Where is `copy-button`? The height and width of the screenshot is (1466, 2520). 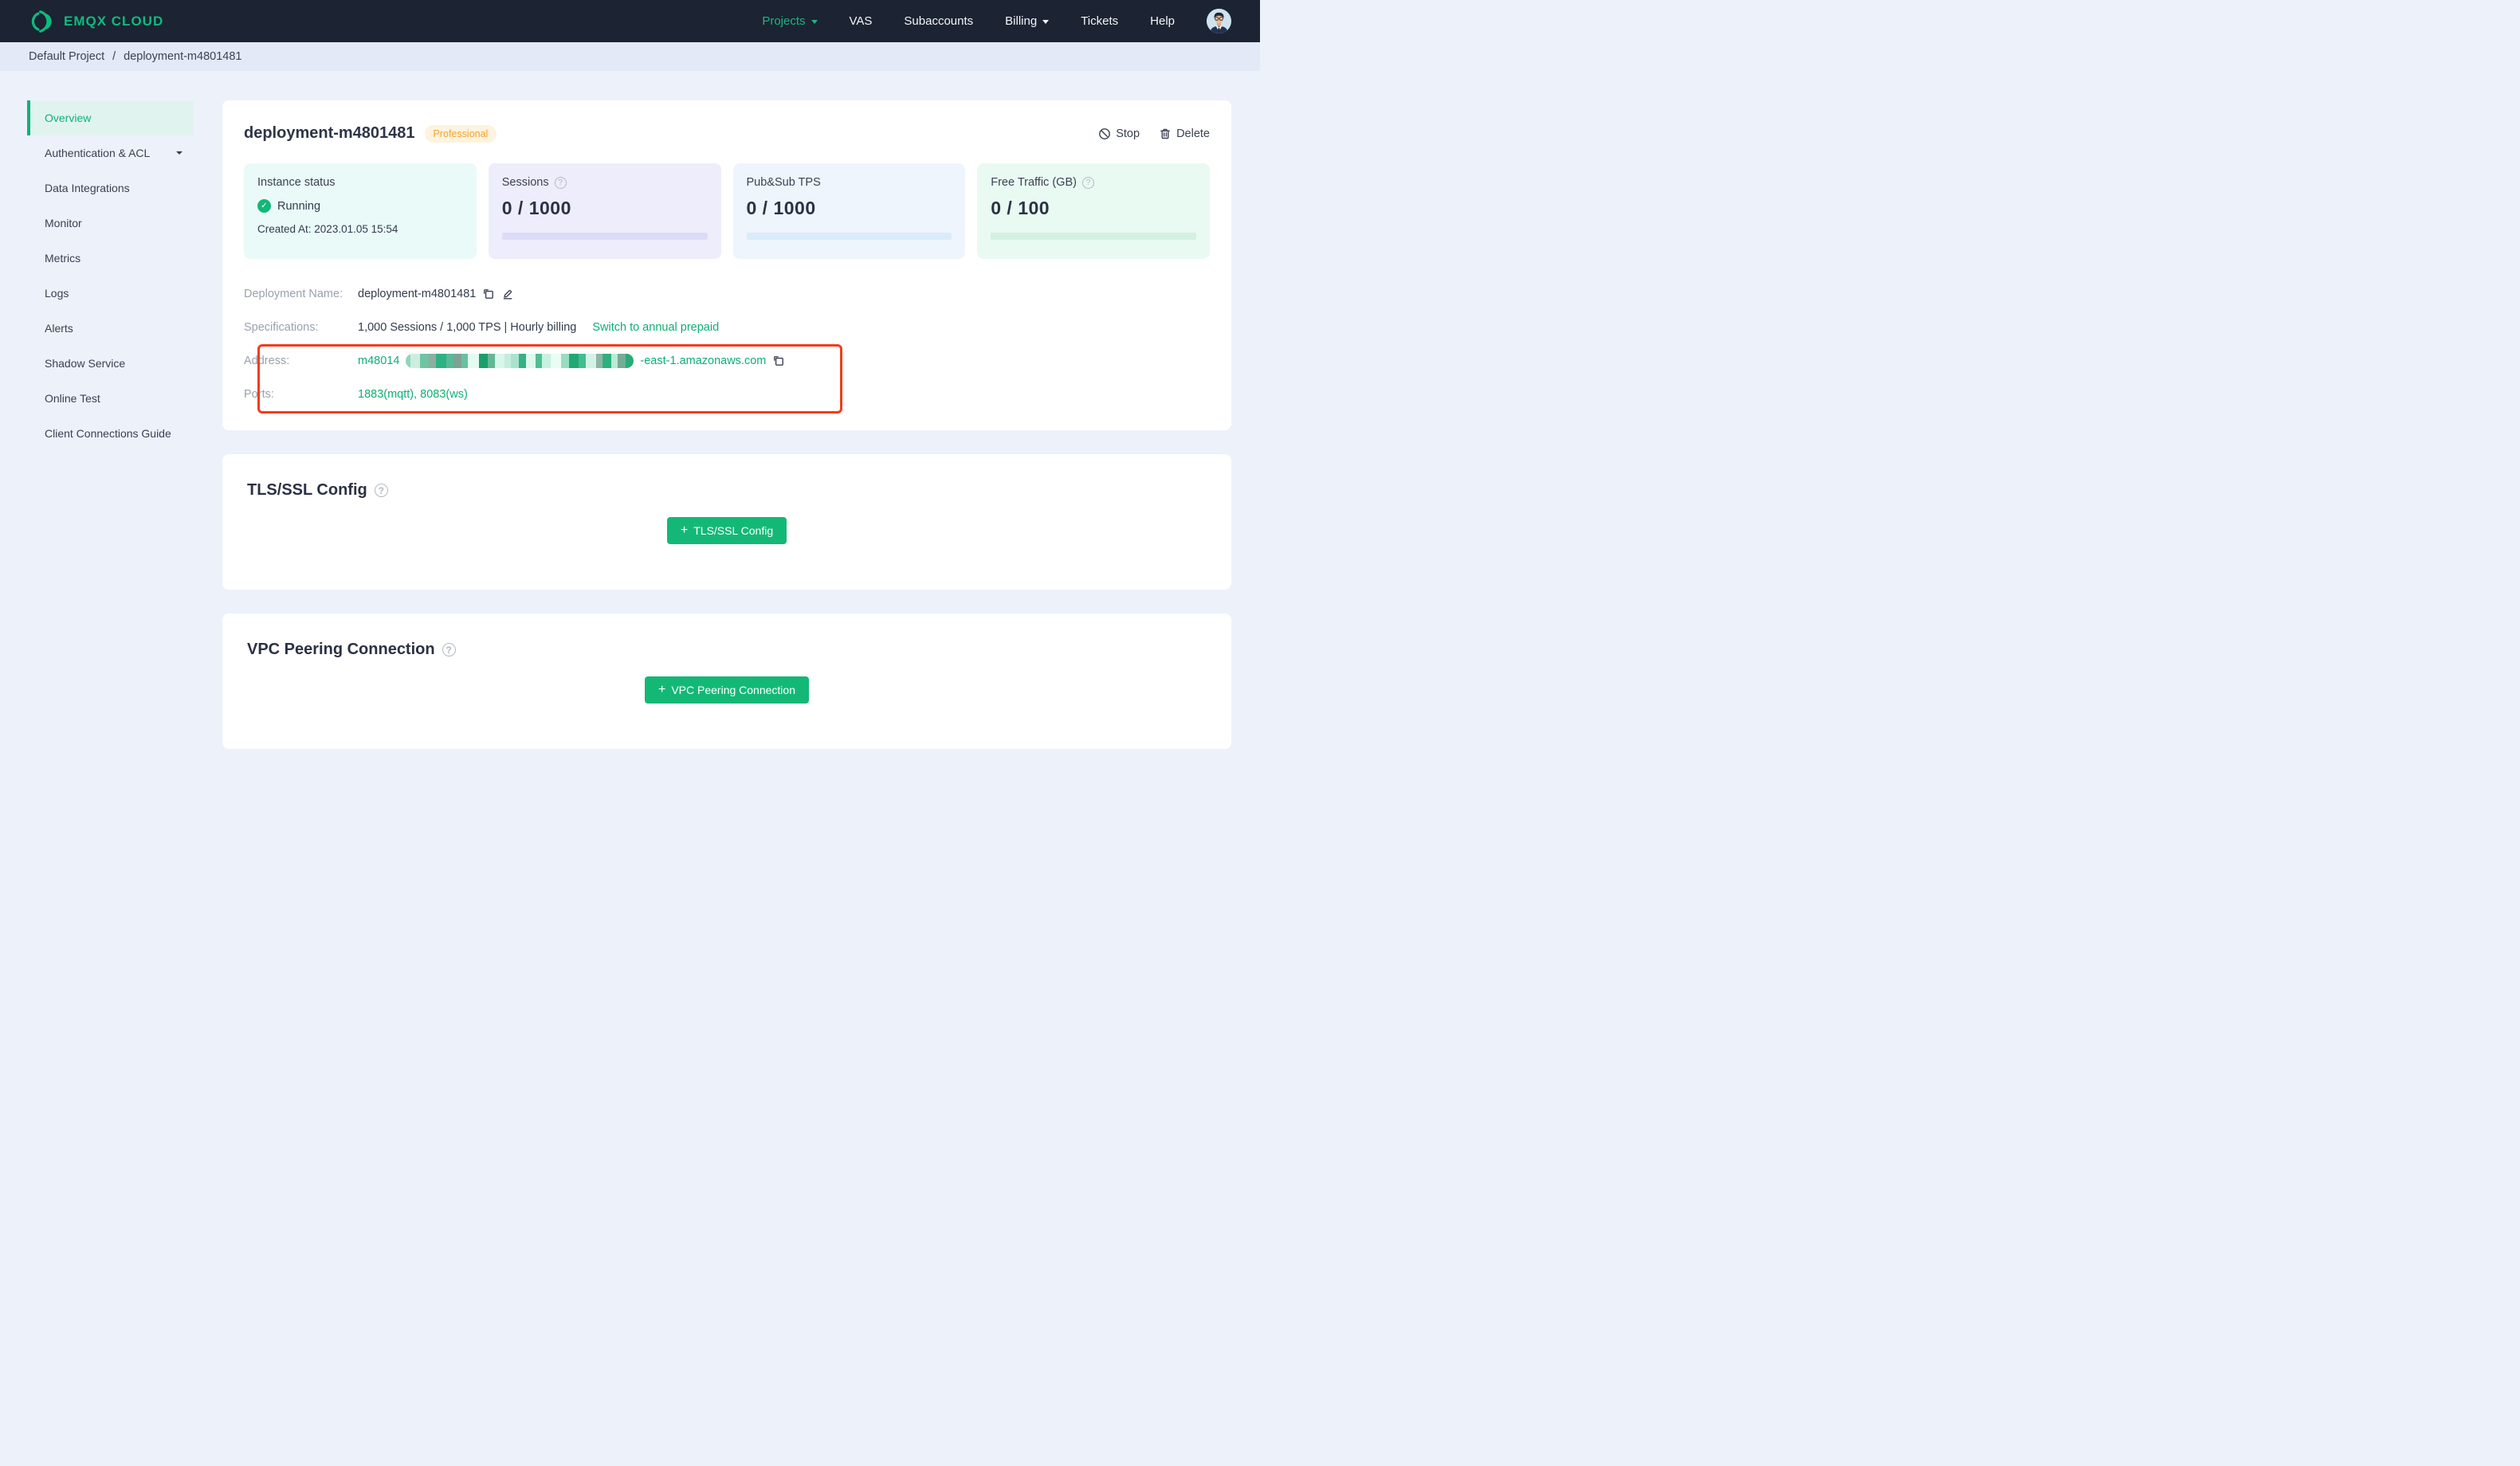 copy-button is located at coordinates (489, 294).